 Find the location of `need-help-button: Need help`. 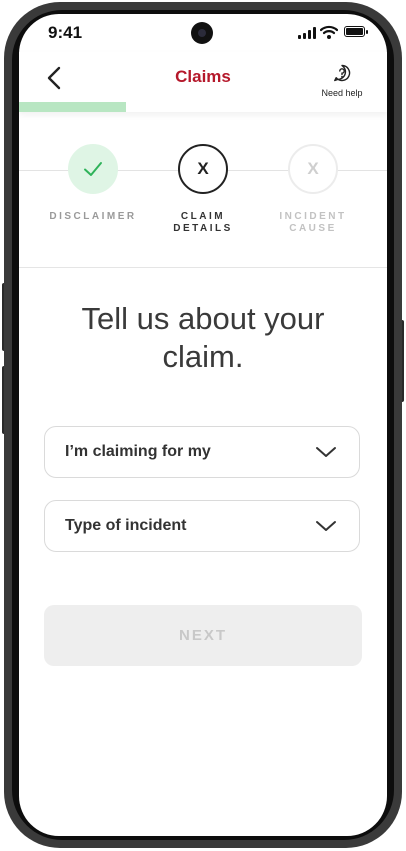

need-help-button: Need help is located at coordinates (342, 81).